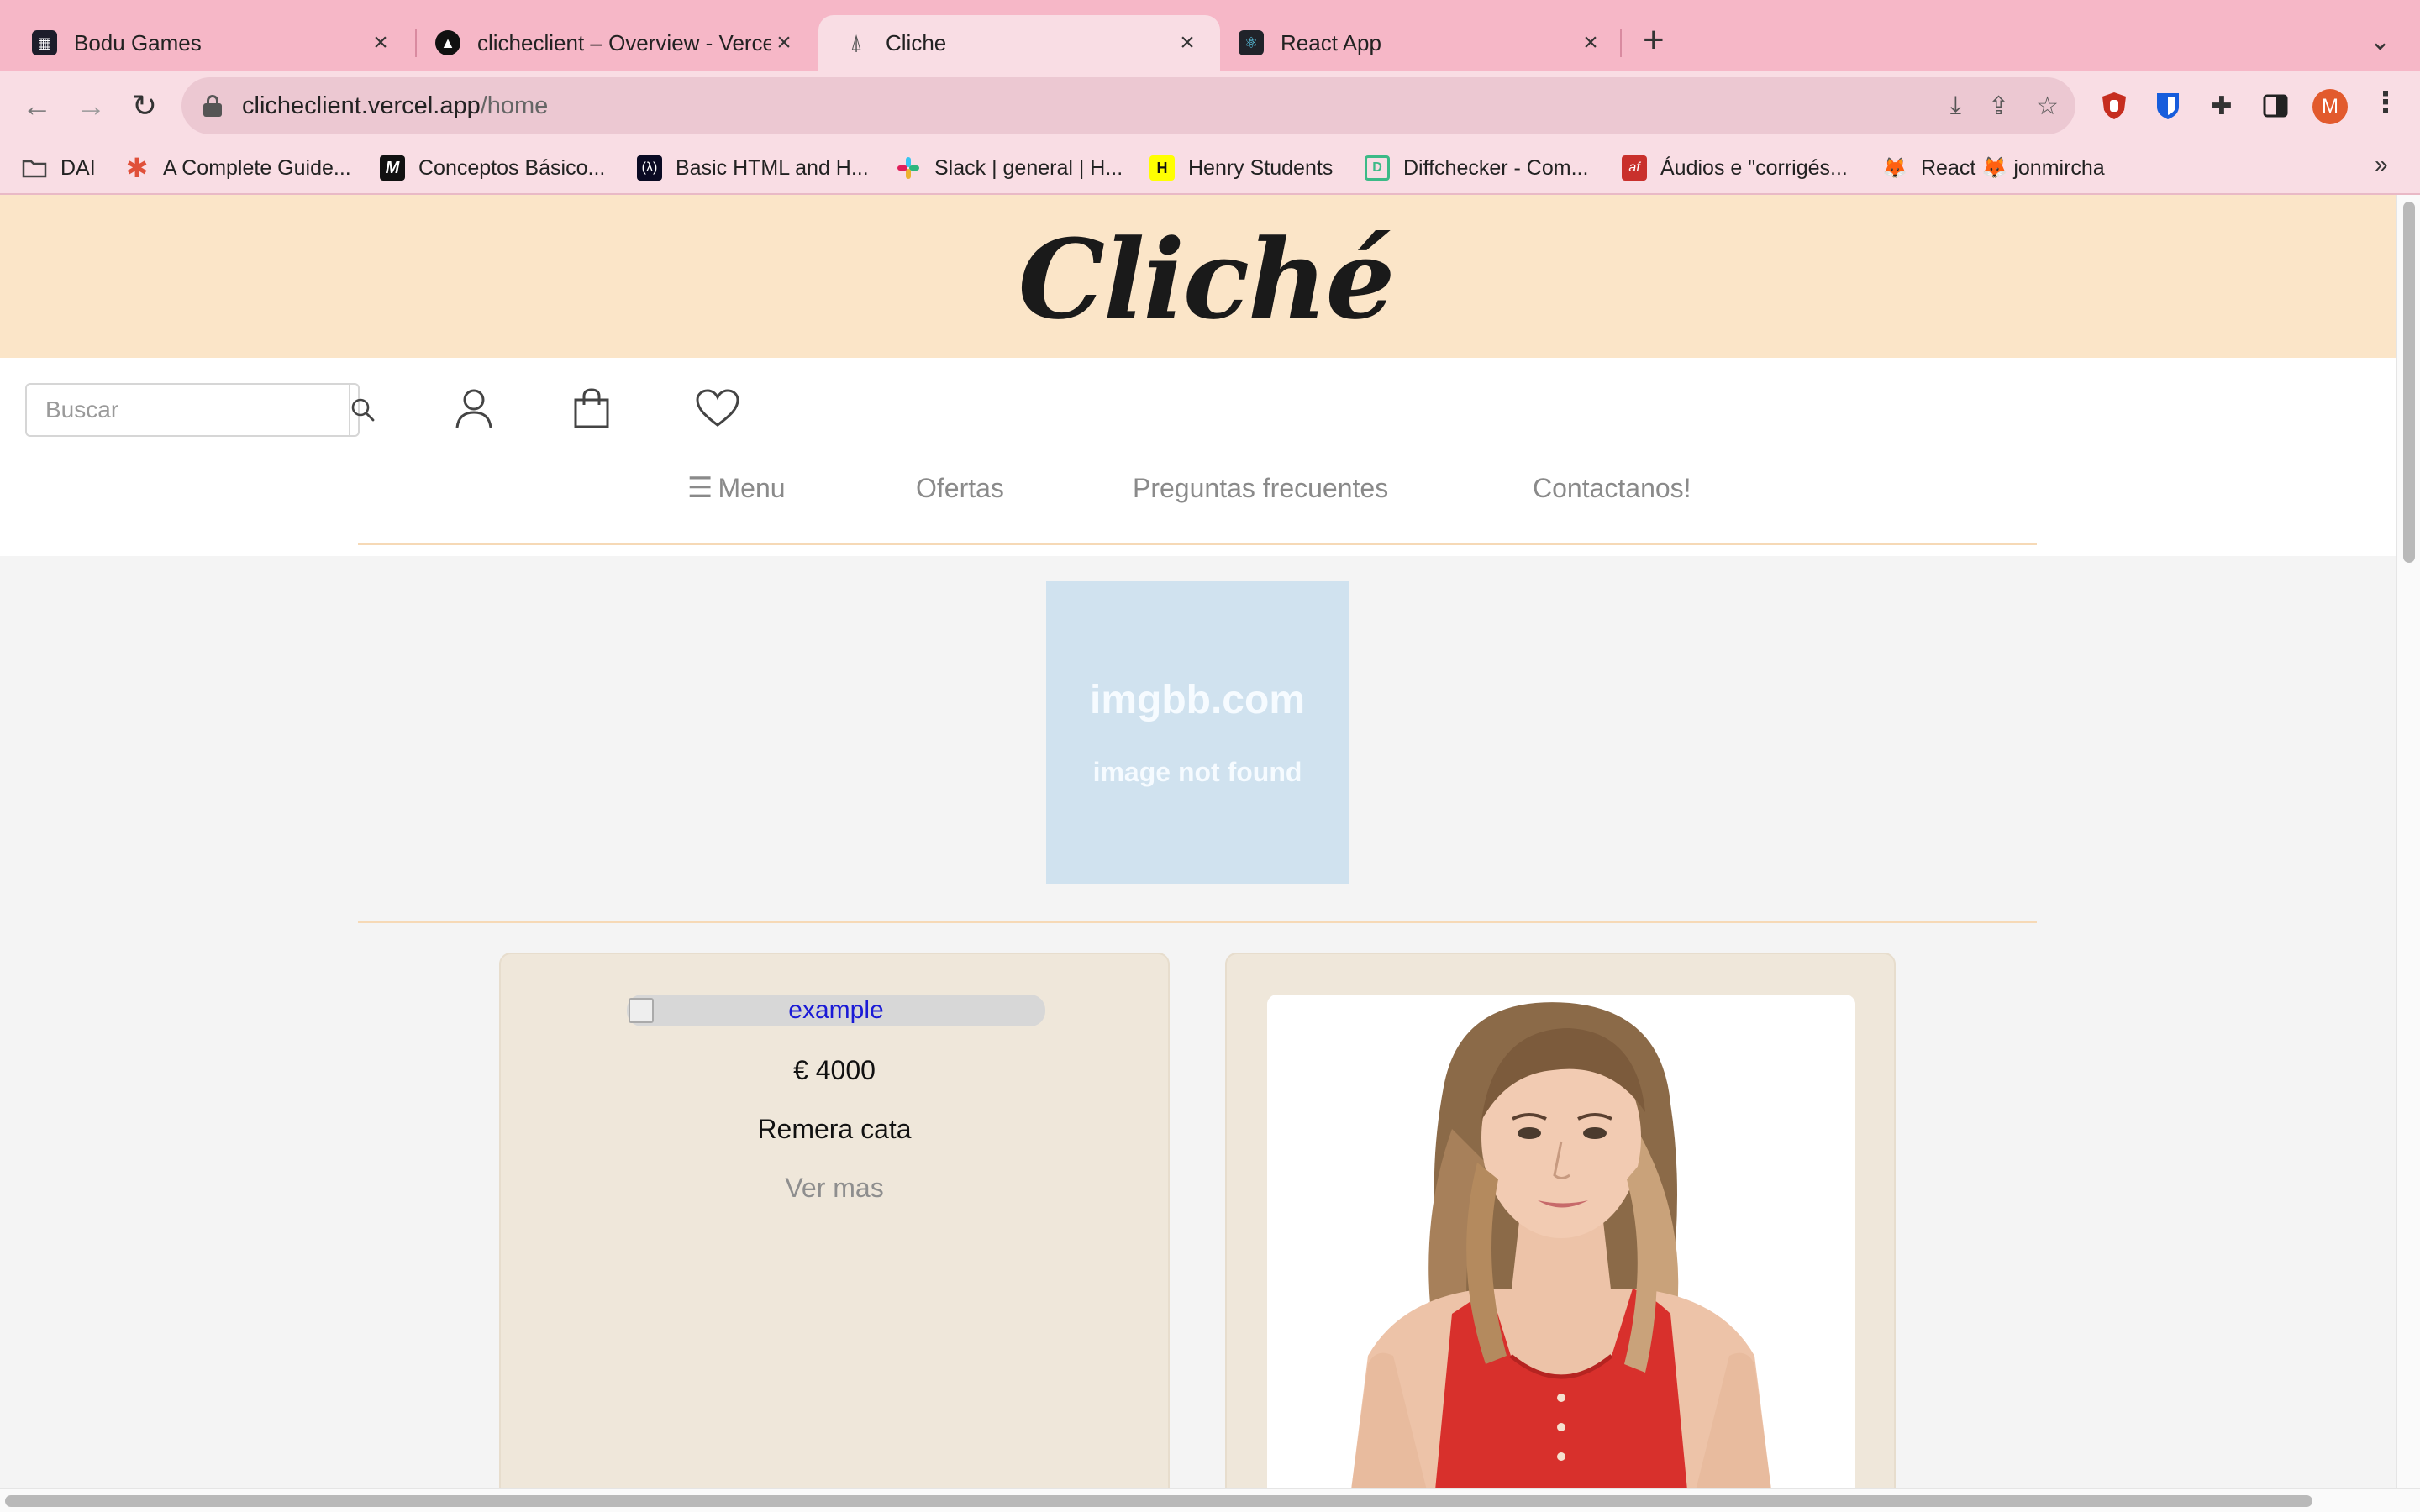 The width and height of the screenshot is (2420, 1512). What do you see at coordinates (2408, 841) in the screenshot?
I see `vertical-scrollbar` at bounding box center [2408, 841].